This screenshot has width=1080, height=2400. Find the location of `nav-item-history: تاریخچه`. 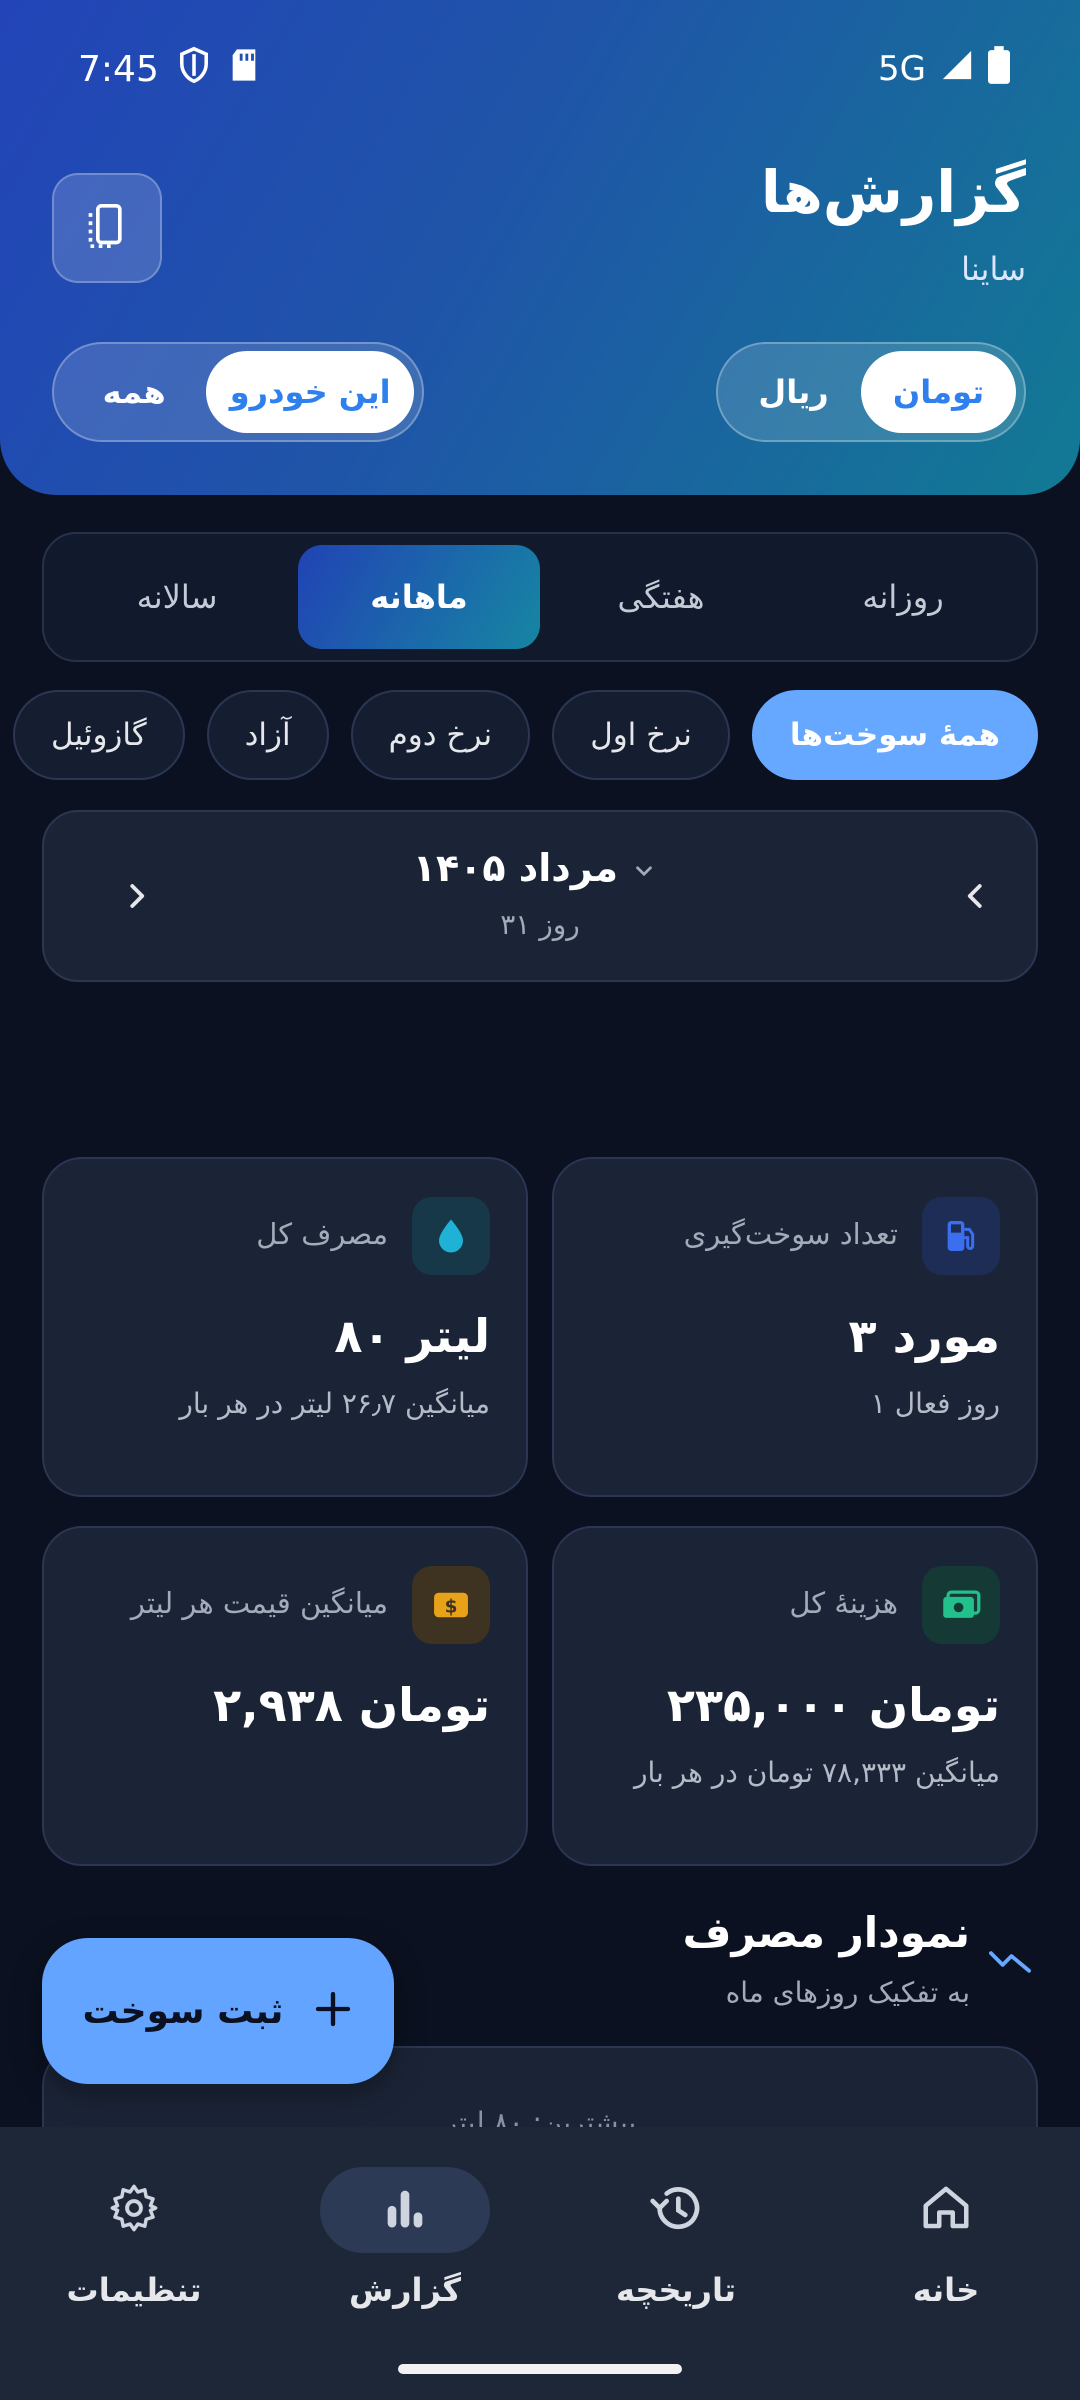

nav-item-history: تاریخچه is located at coordinates (676, 2257).